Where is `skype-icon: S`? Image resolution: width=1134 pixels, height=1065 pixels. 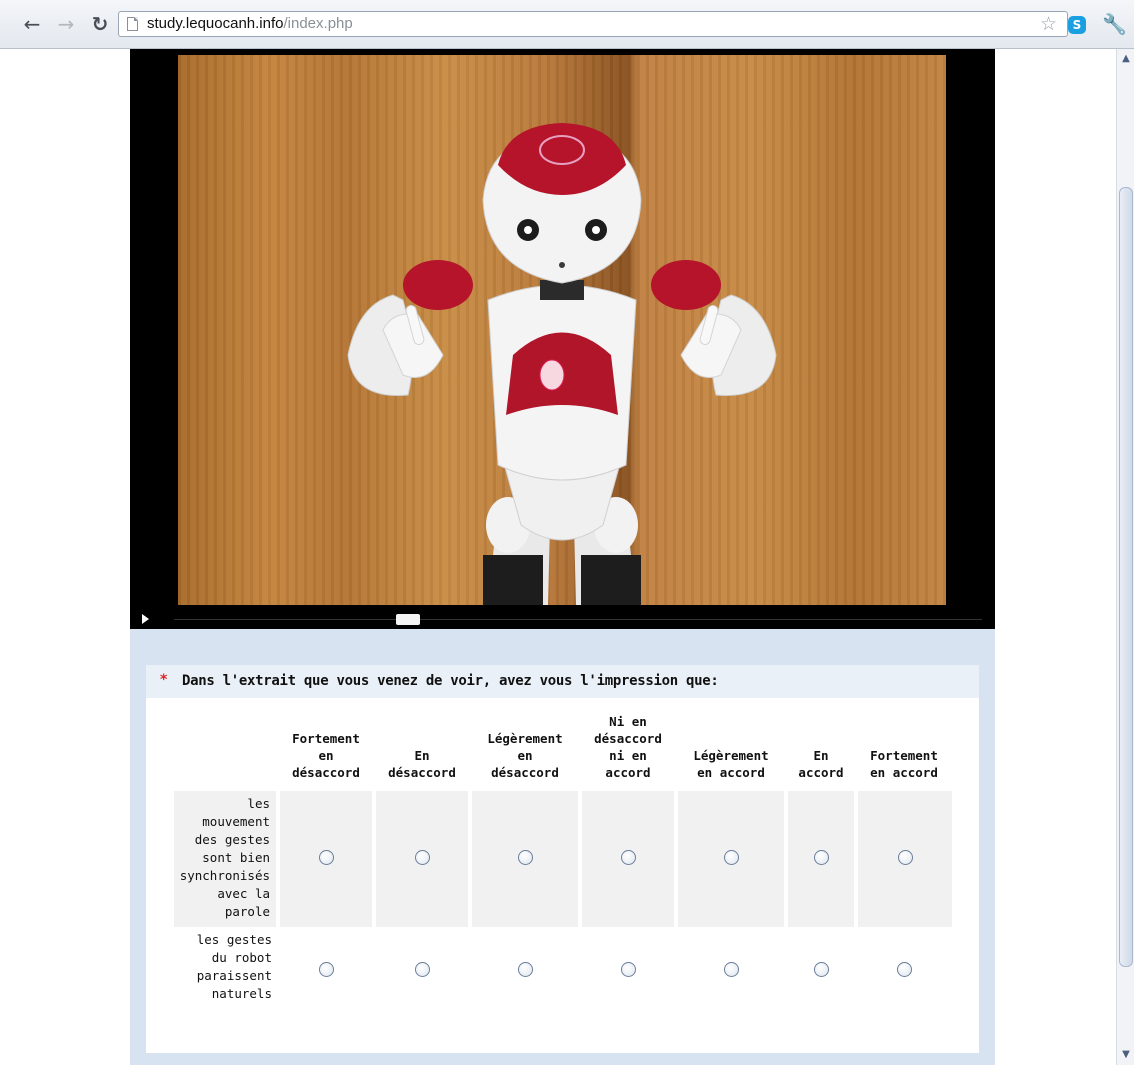 skype-icon: S is located at coordinates (1077, 25).